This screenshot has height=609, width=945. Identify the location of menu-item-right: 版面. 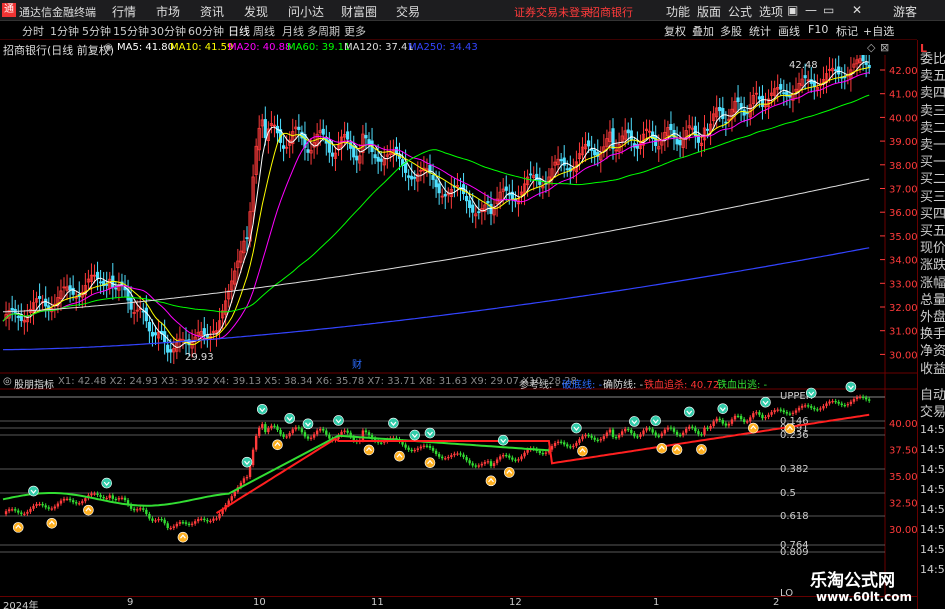
(709, 11).